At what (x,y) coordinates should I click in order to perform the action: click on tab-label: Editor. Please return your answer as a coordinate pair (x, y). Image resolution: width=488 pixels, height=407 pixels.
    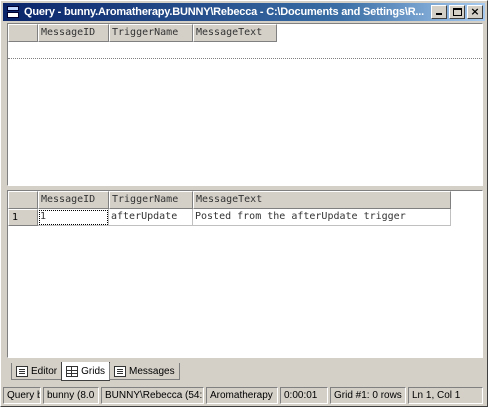
    Looking at the image, I should click on (44, 371).